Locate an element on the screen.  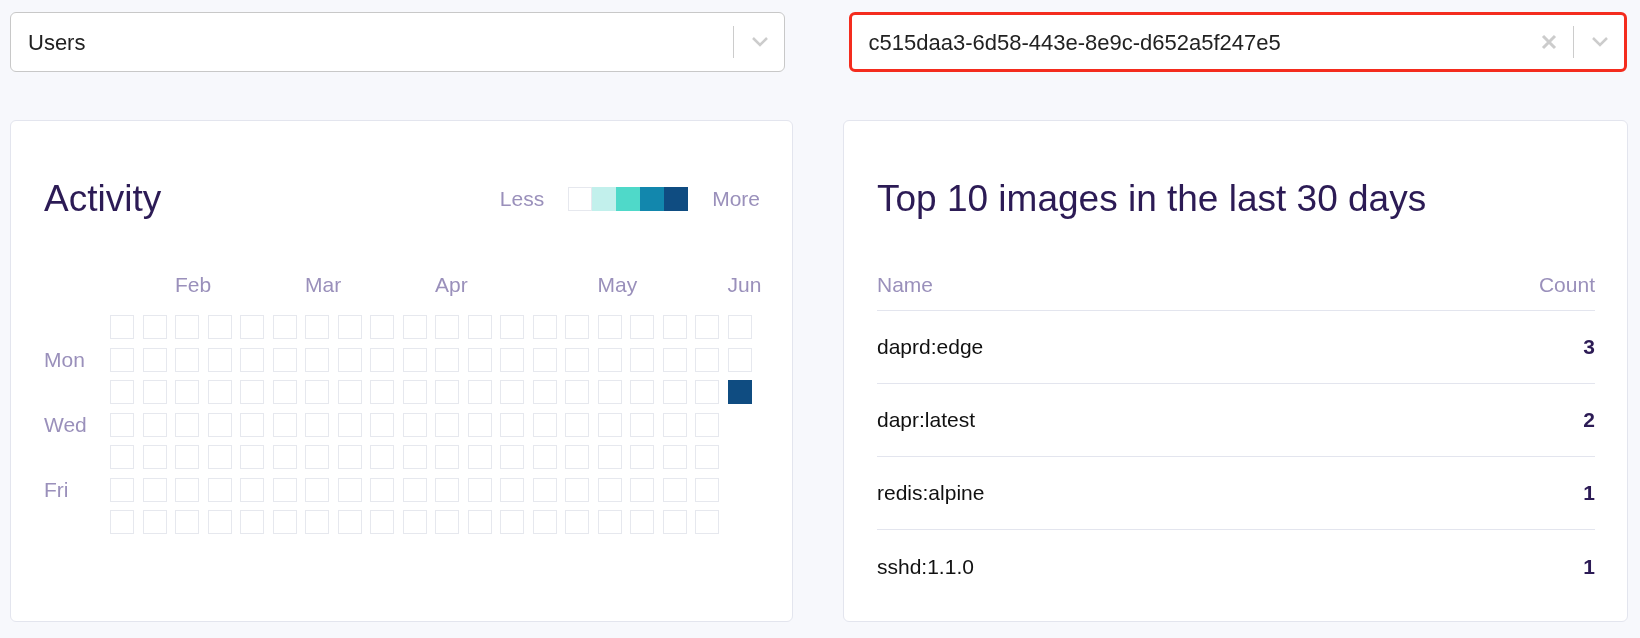
clear-icon is located at coordinates (1549, 42).